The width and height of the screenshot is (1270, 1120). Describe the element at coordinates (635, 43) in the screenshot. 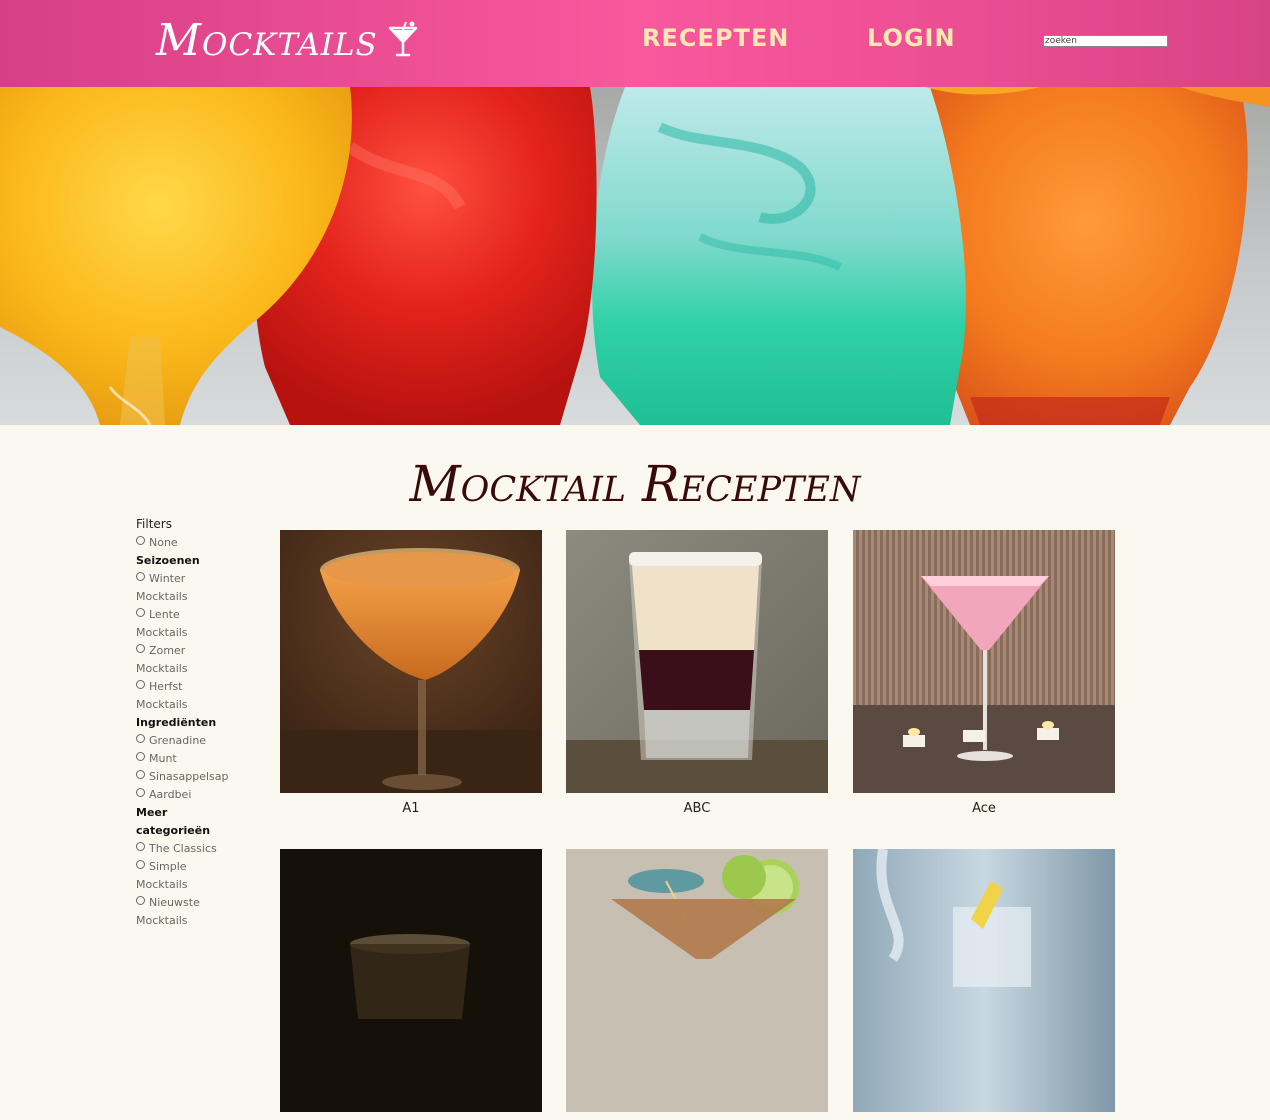

I see `site-header: Mocktails RECEPTEN LOGIN` at that location.